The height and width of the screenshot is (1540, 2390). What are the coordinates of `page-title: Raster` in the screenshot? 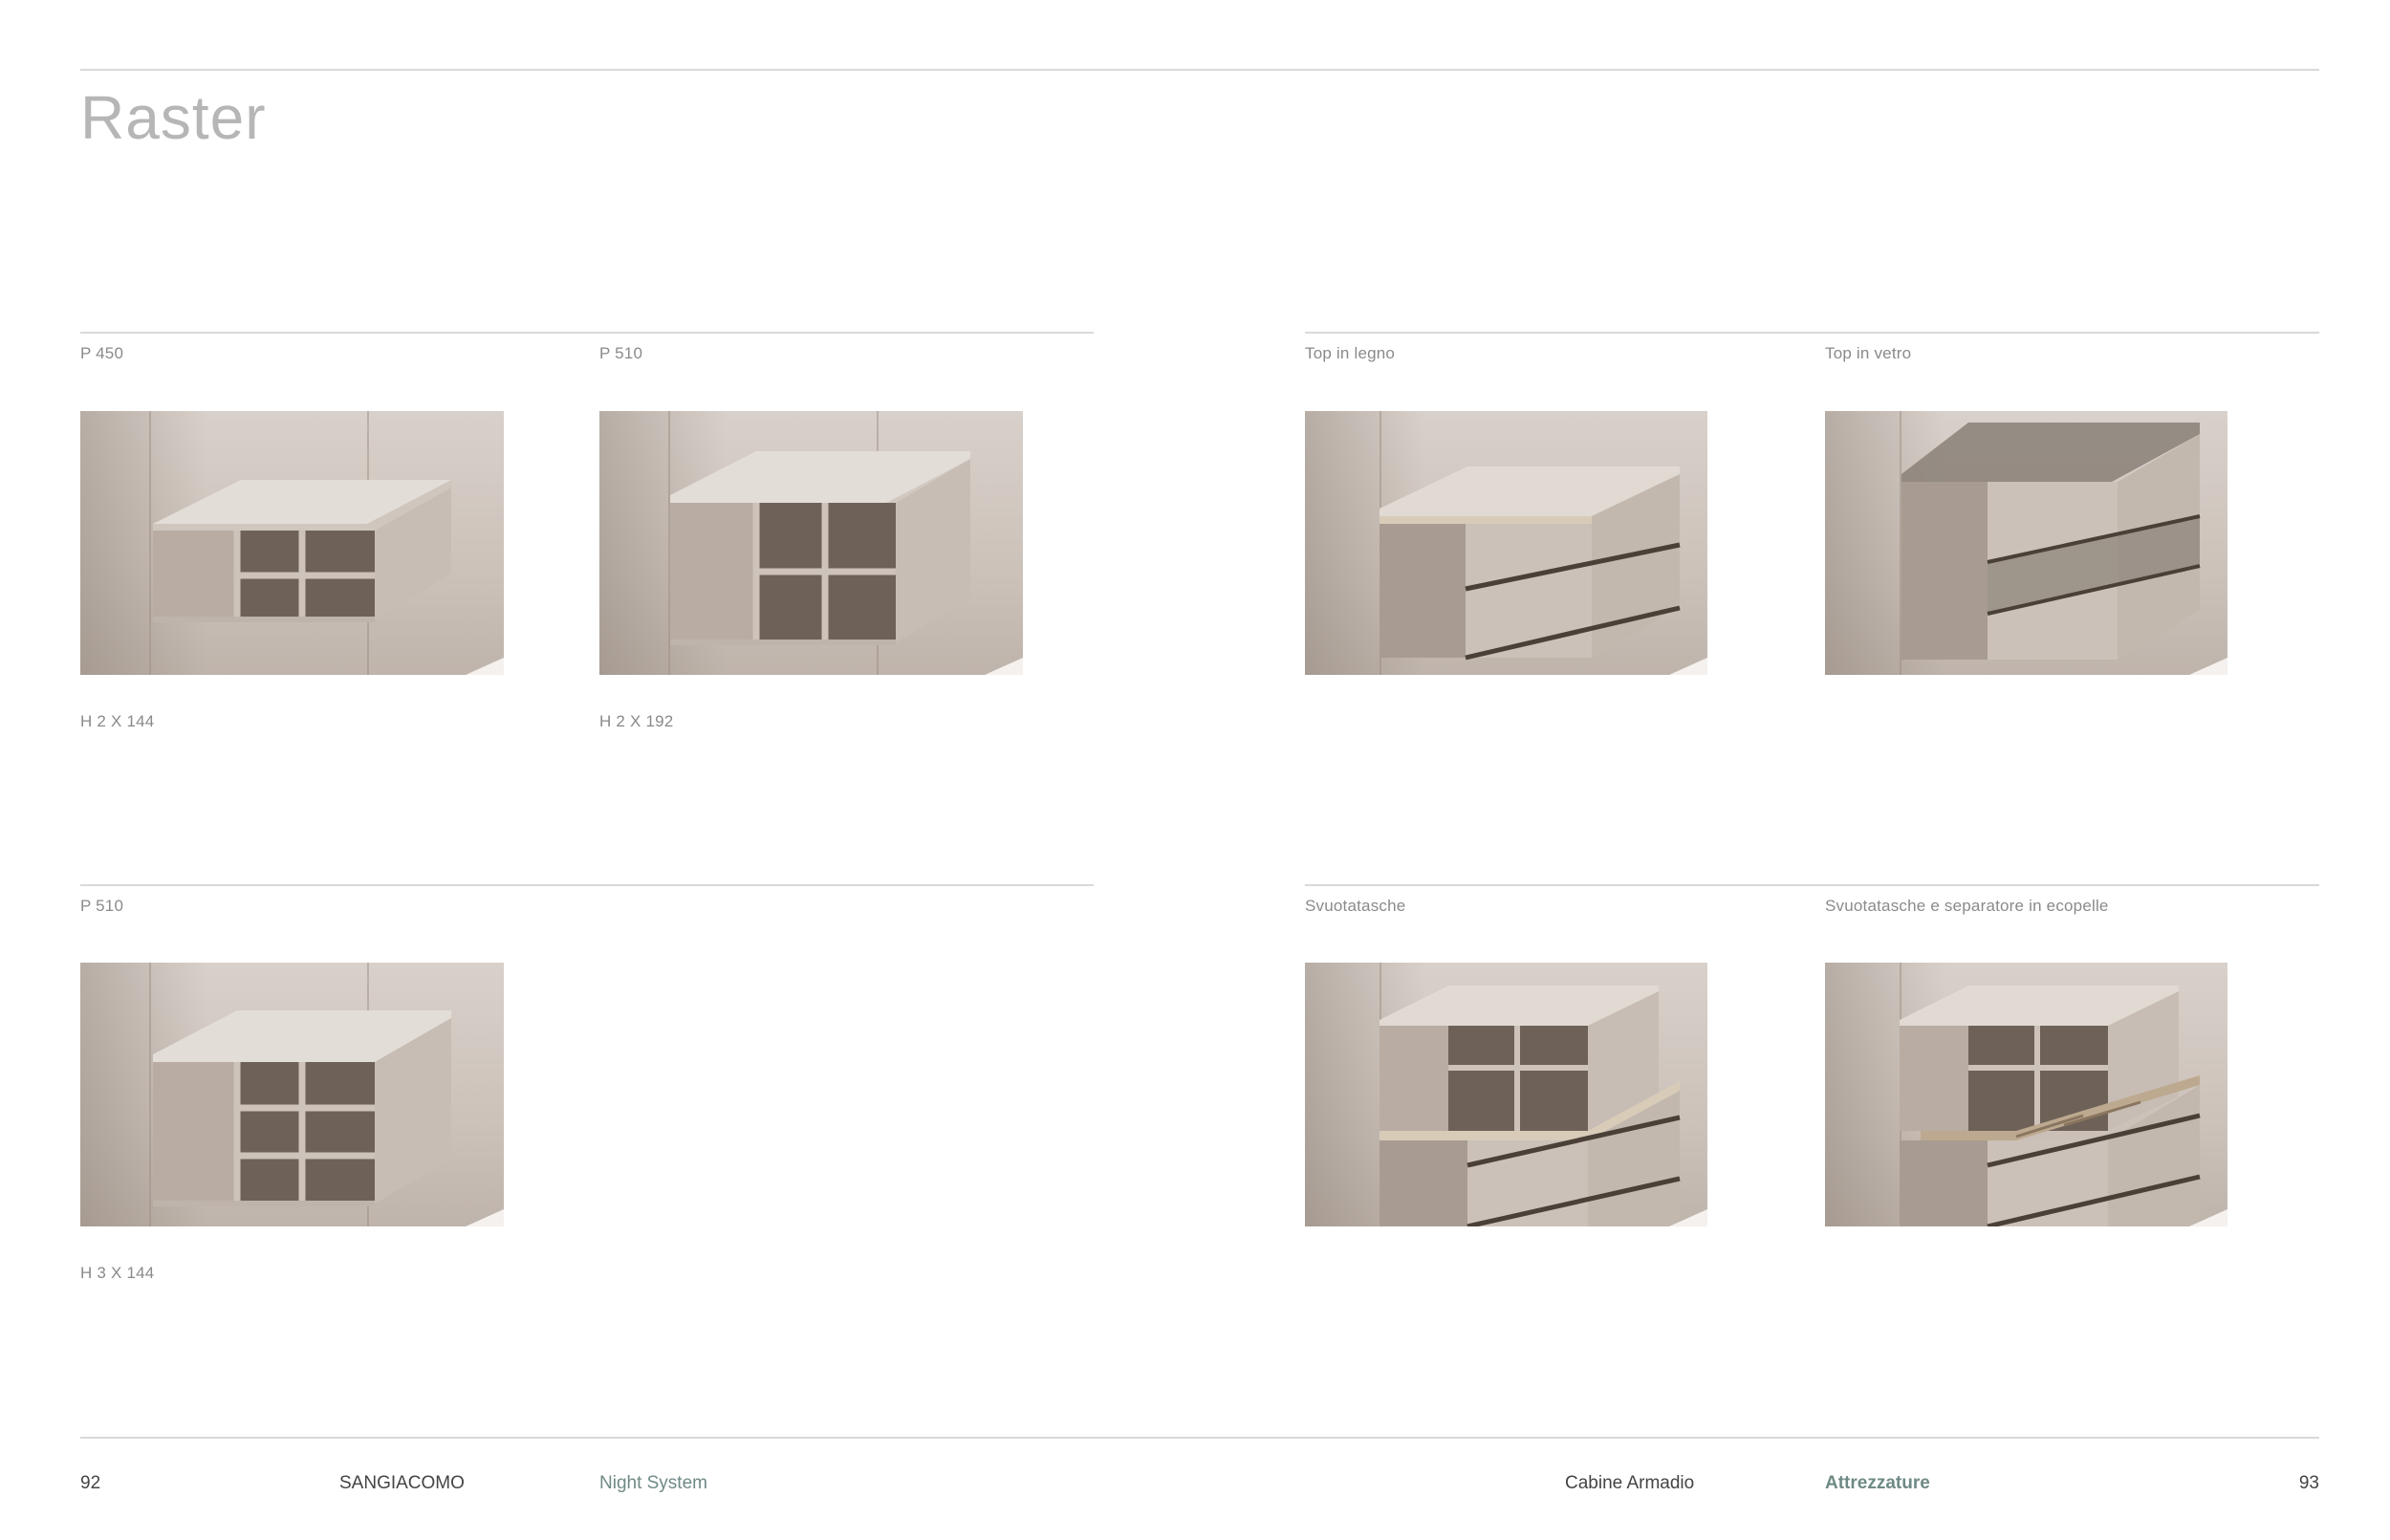 It's located at (173, 118).